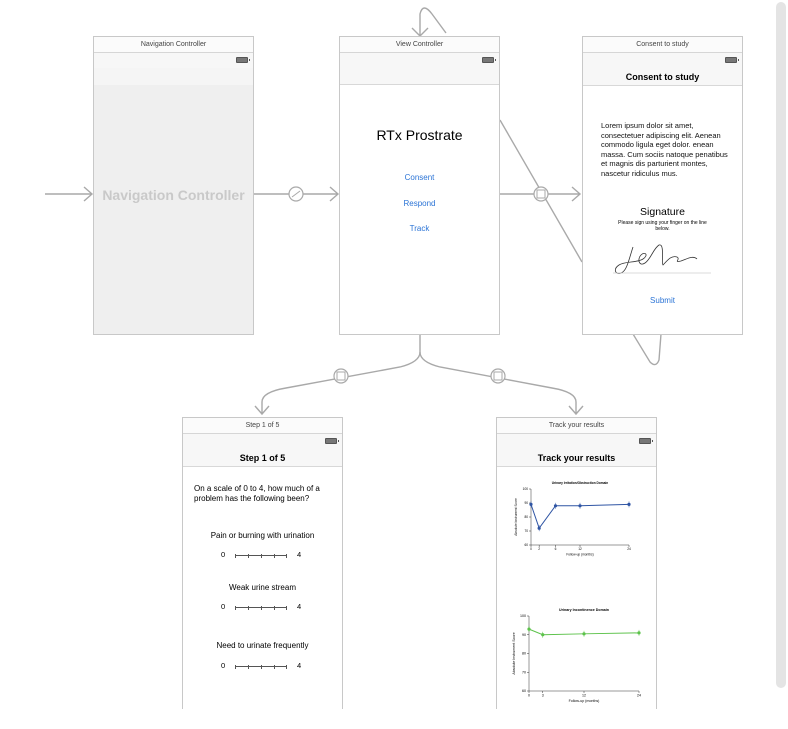 This screenshot has height=729, width=788. What do you see at coordinates (580, 483) in the screenshot?
I see `chart-title: Urinary Irritation/Obstruction Domain` at bounding box center [580, 483].